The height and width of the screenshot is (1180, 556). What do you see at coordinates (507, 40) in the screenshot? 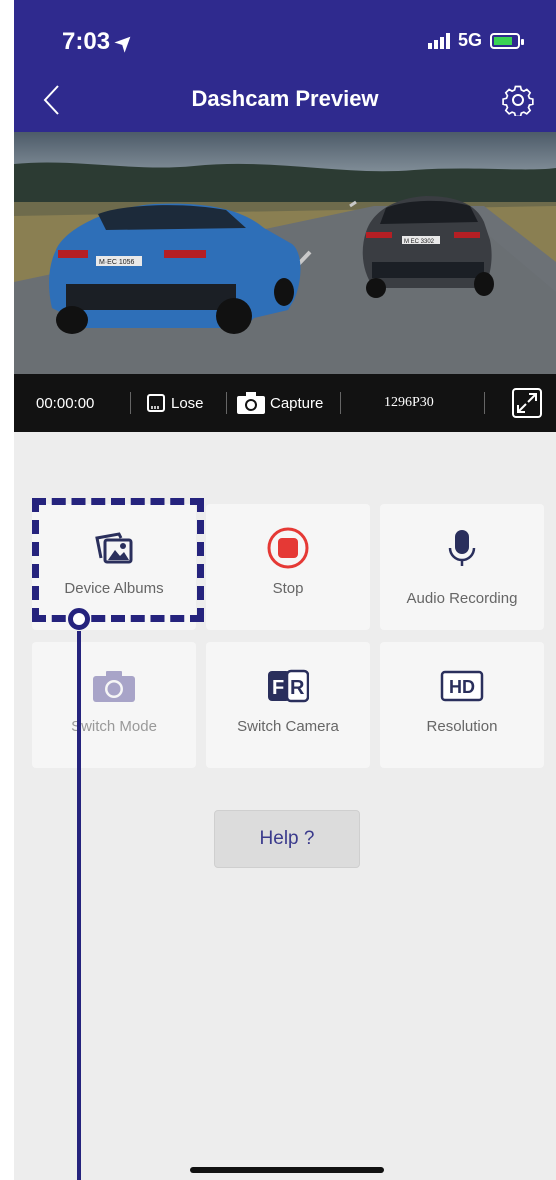
I see `battery-icon` at bounding box center [507, 40].